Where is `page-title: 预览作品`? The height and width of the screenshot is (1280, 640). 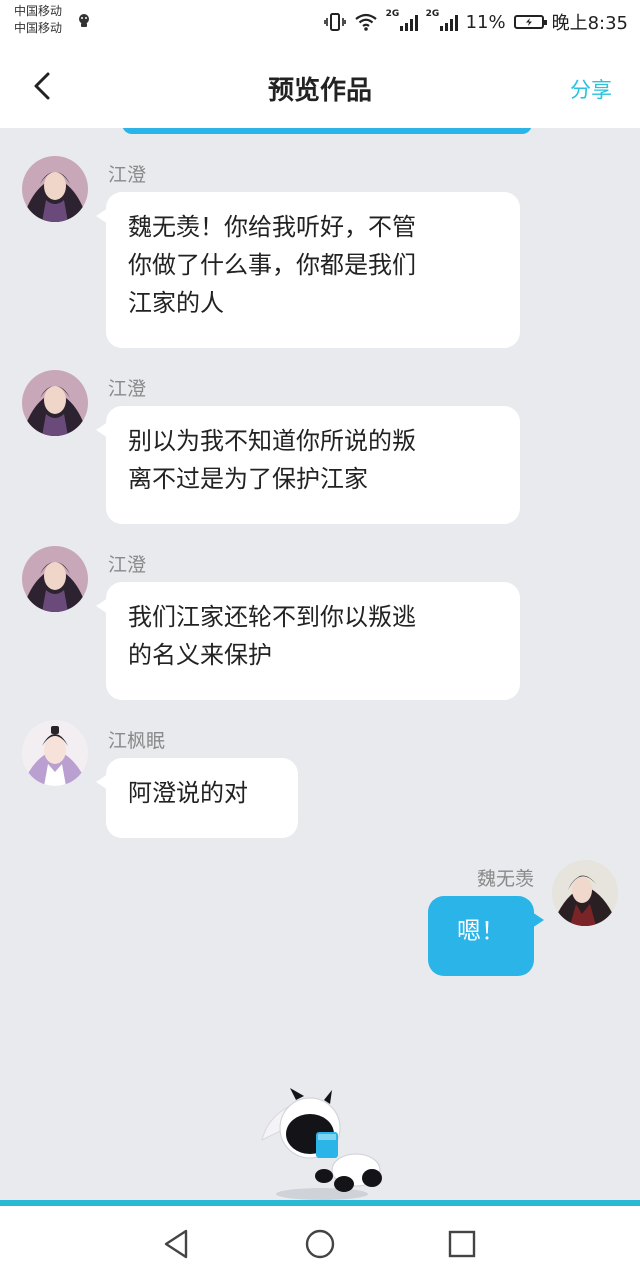
page-title: 预览作品 is located at coordinates (319, 91).